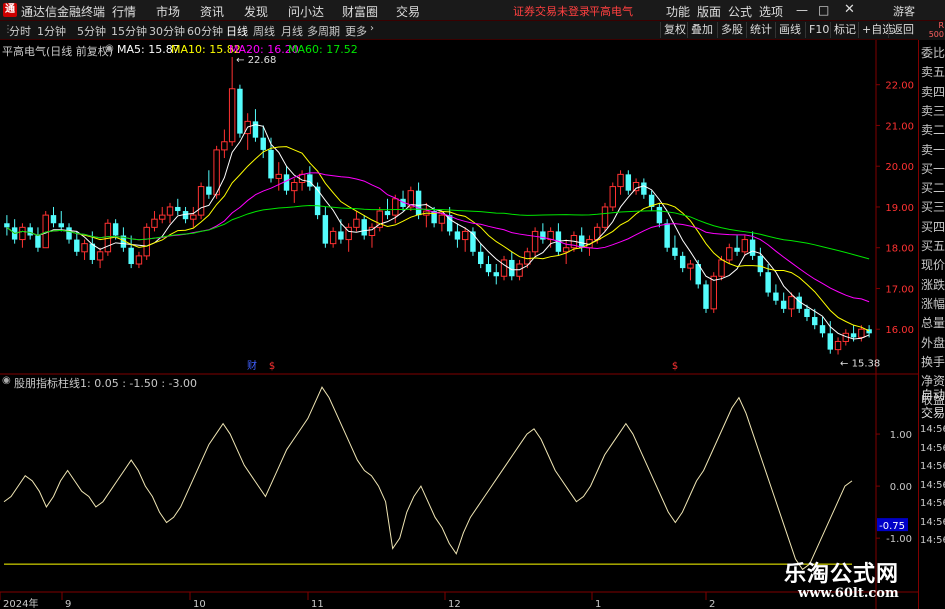 The image size is (945, 609). What do you see at coordinates (760, 30) in the screenshot?
I see `statistics-button: 统计` at bounding box center [760, 30].